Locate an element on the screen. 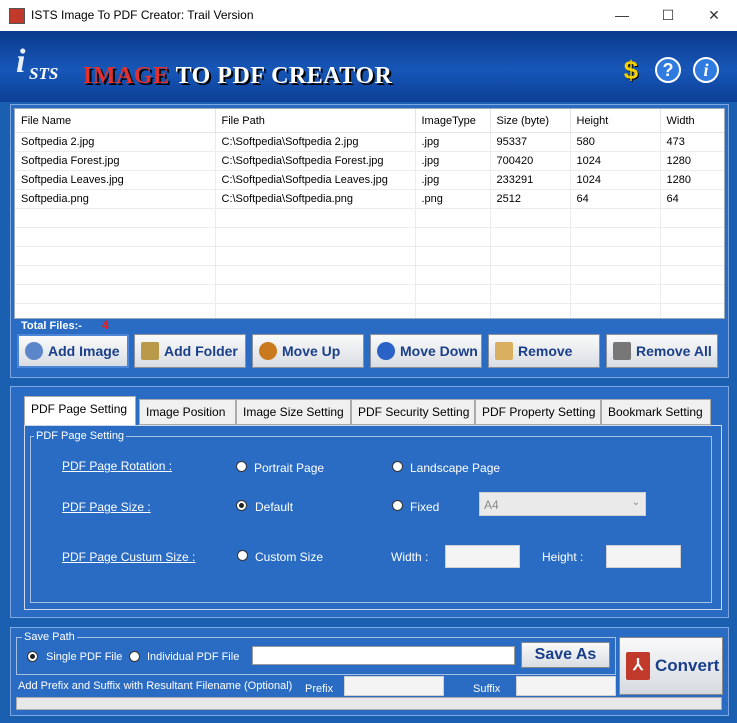 This screenshot has width=737, height=723. column-header: File Name is located at coordinates (115, 121).